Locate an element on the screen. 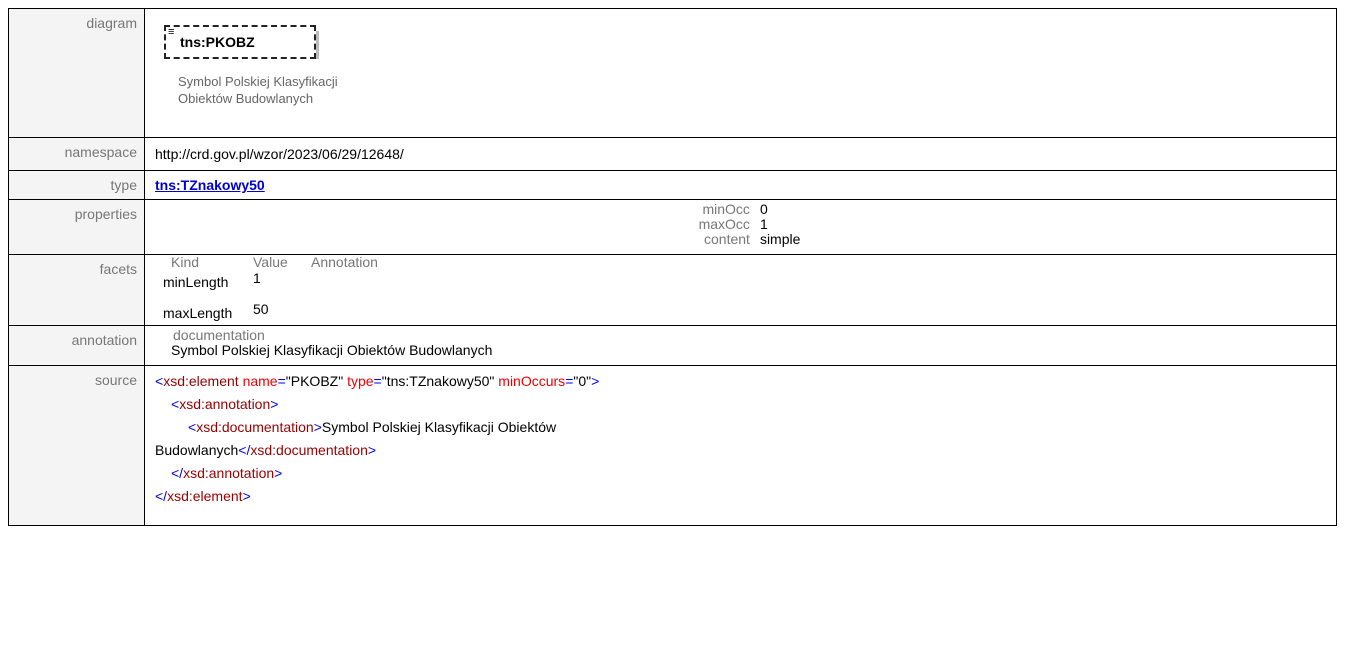  facets-header-annotation: Annotation is located at coordinates (344, 262).